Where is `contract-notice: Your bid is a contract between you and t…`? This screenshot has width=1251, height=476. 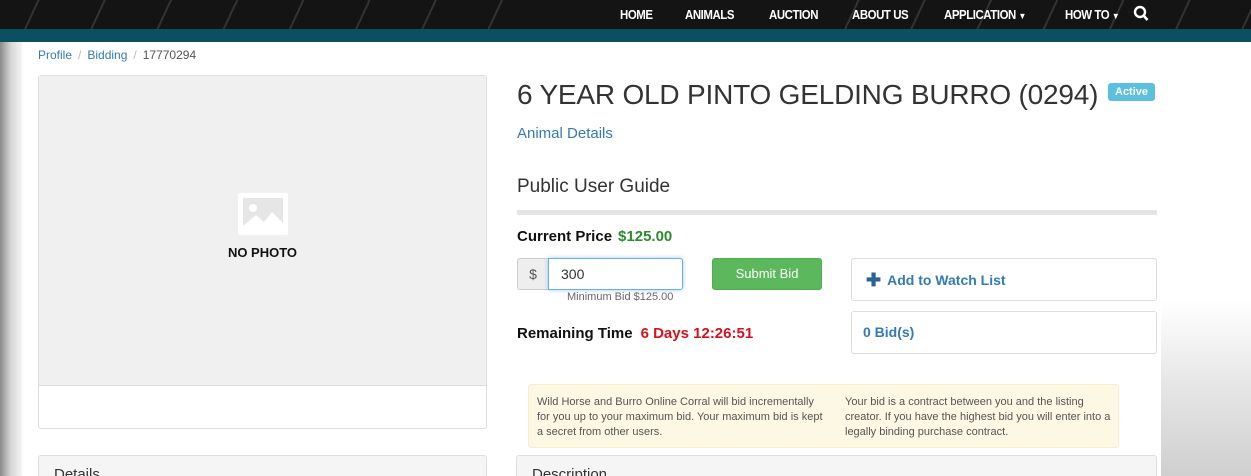 contract-notice: Your bid is a contract between you and t… is located at coordinates (978, 417).